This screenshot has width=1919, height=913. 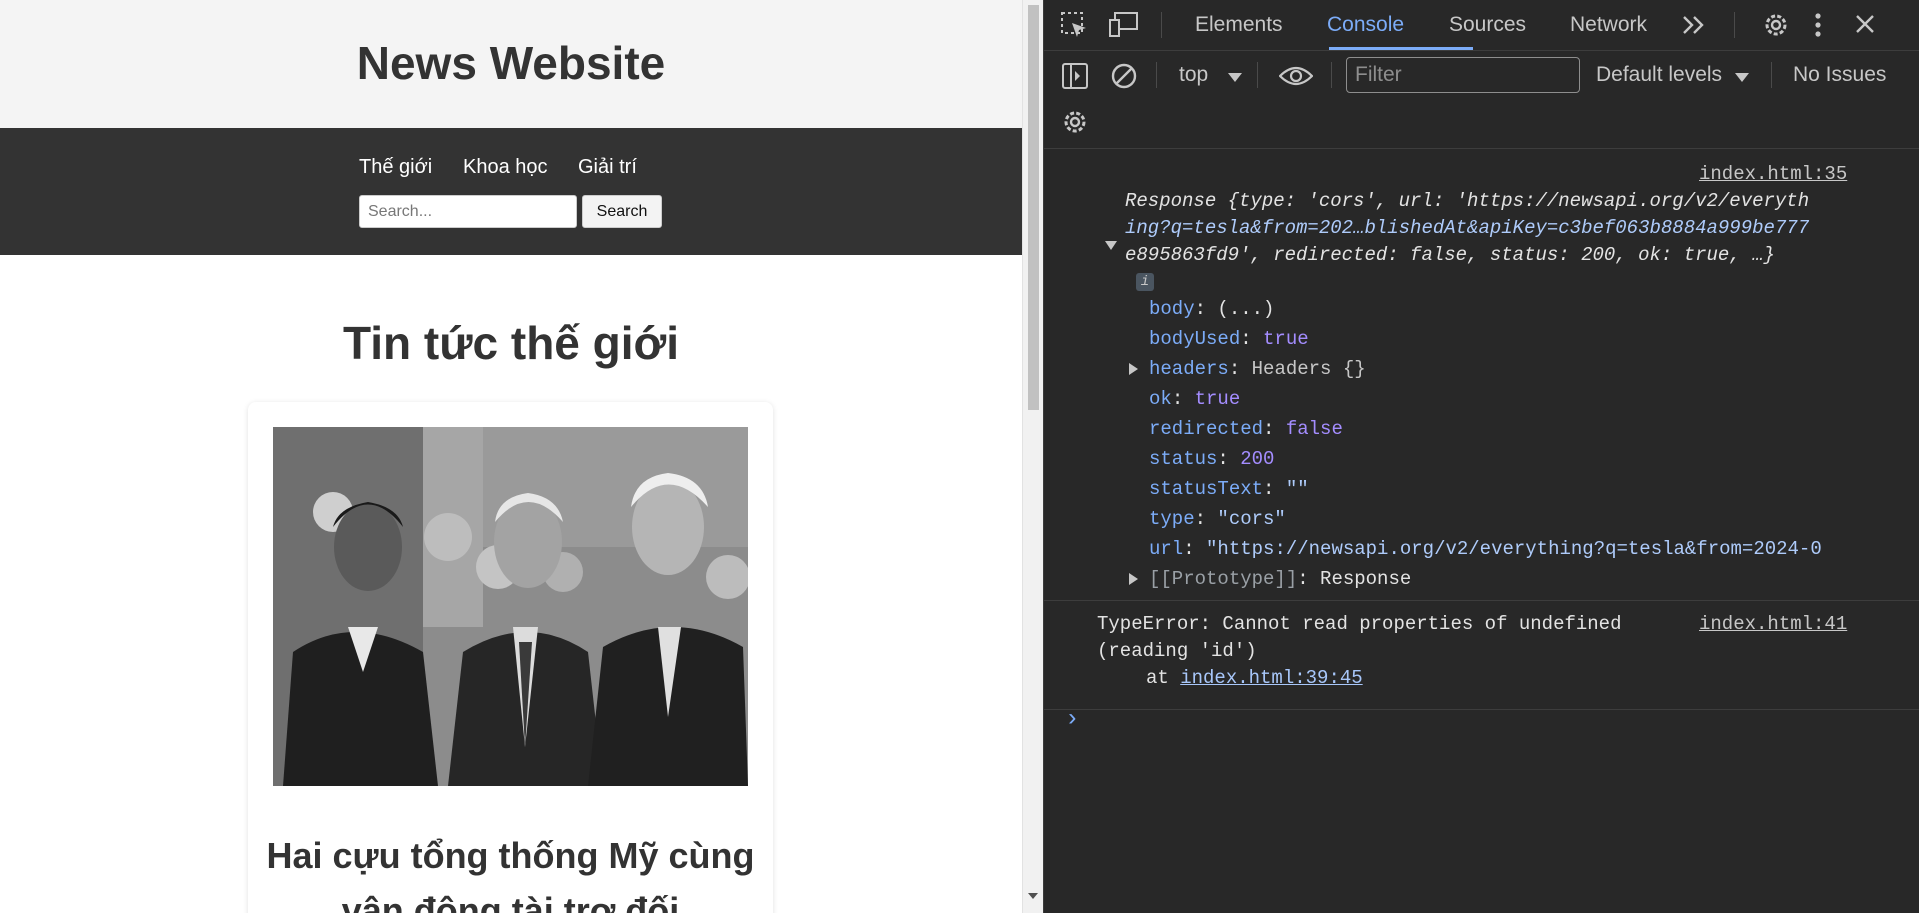 I want to click on prop-row: headers: Headers {}, so click(x=1257, y=369).